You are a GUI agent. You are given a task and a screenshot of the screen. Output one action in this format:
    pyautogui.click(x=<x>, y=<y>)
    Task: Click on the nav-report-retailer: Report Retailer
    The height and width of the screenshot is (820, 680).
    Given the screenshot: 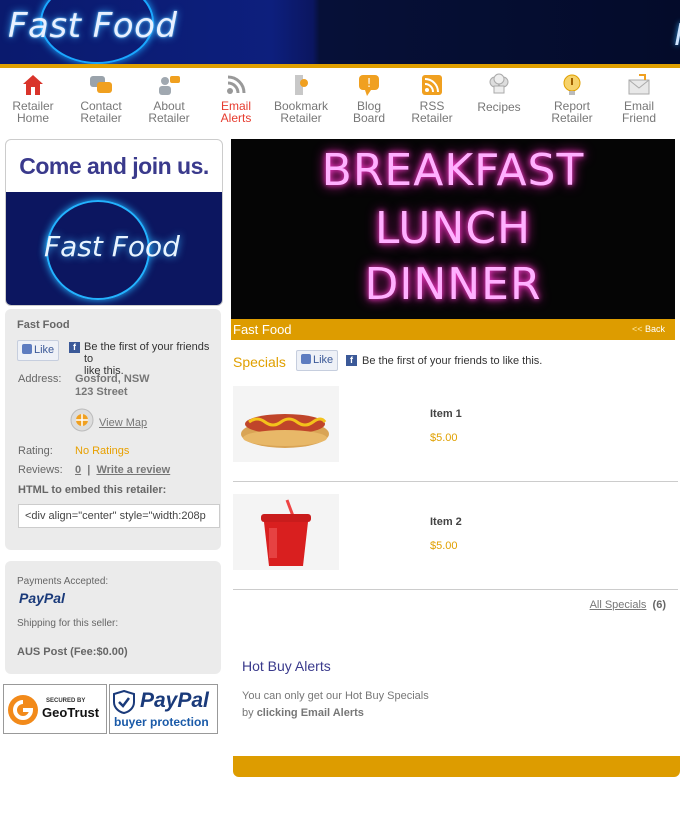 What is the action you would take?
    pyautogui.click(x=572, y=97)
    